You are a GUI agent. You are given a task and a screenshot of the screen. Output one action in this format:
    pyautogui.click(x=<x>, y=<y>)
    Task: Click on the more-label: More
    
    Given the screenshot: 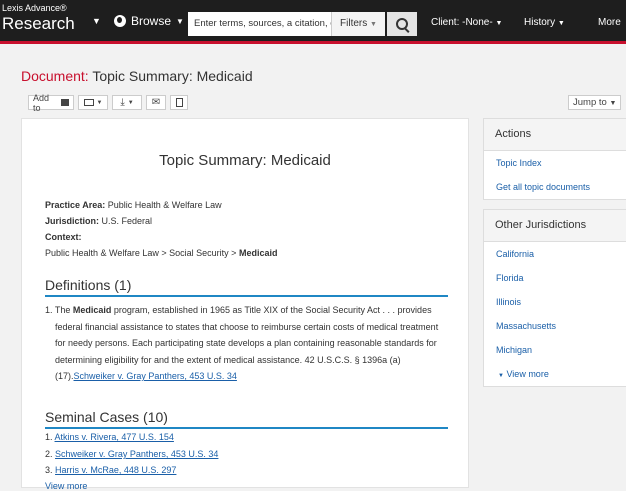 What is the action you would take?
    pyautogui.click(x=609, y=22)
    